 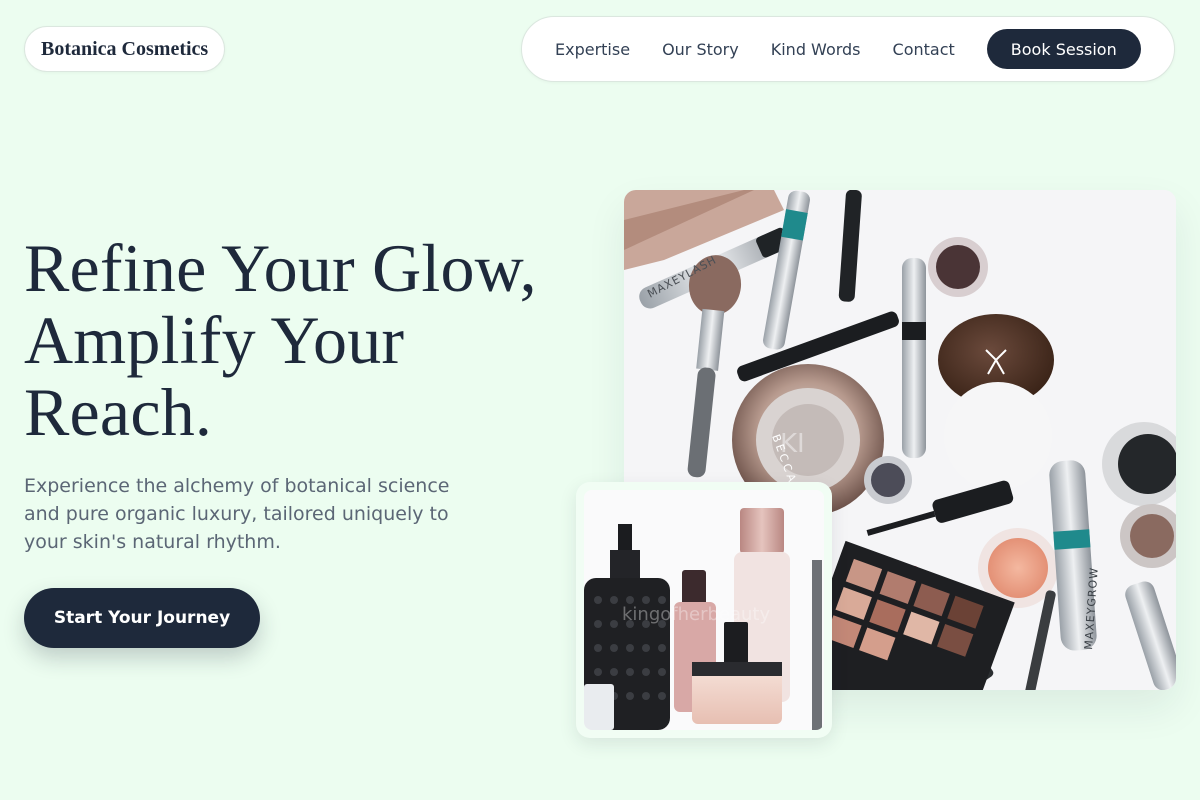 What do you see at coordinates (924, 49) in the screenshot?
I see `nav-link-contact: Contact` at bounding box center [924, 49].